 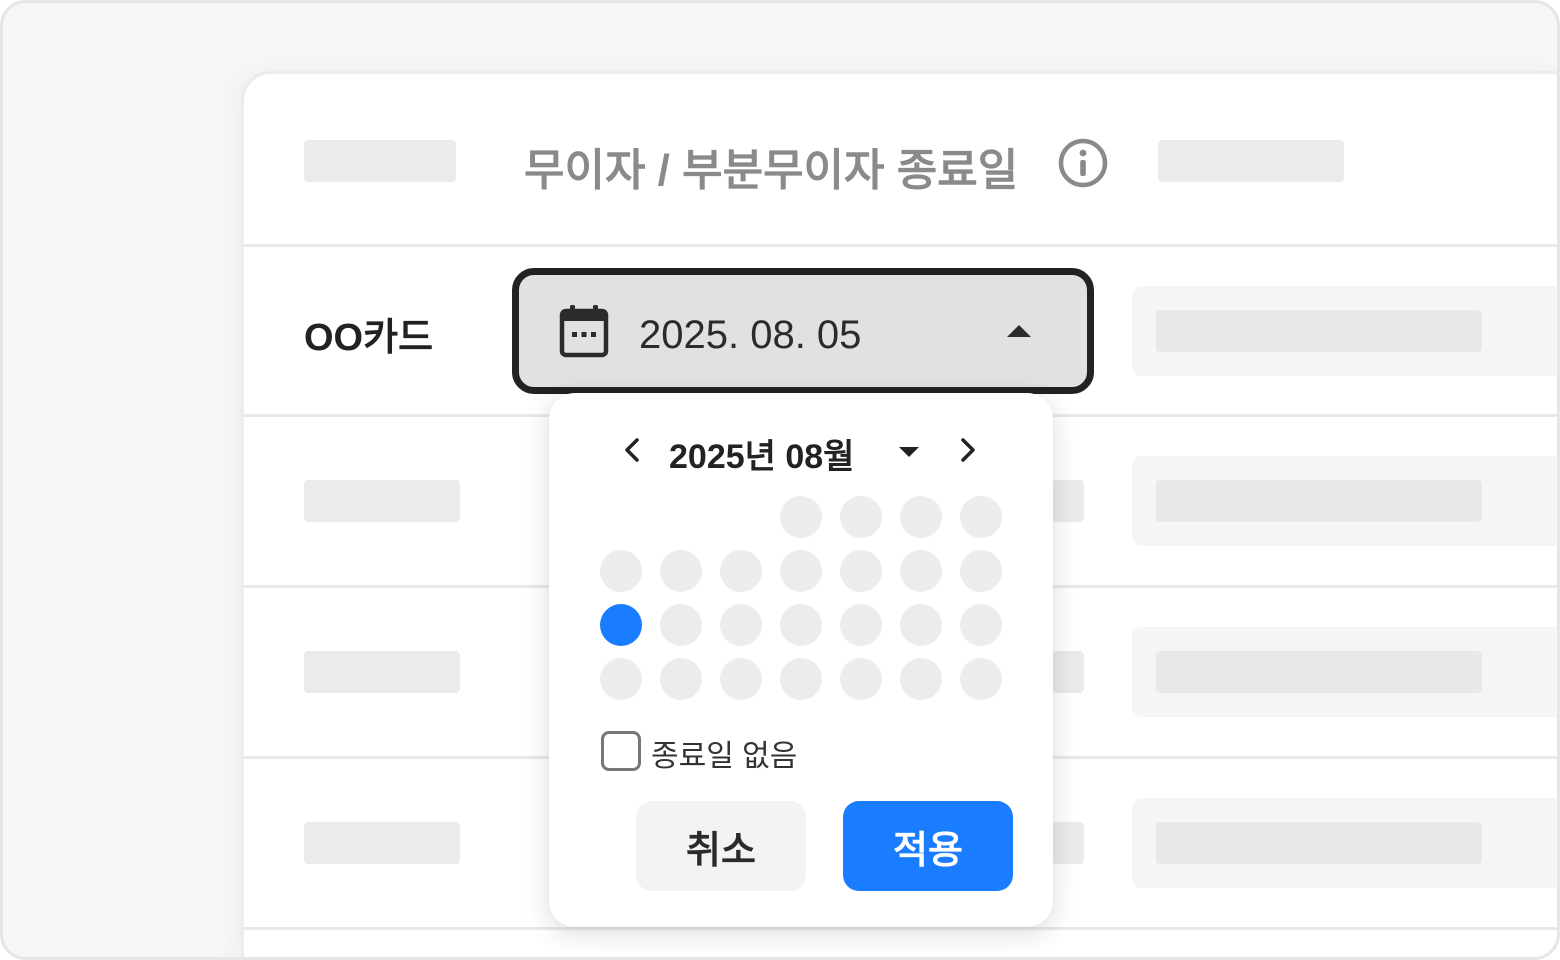 What do you see at coordinates (968, 450) in the screenshot?
I see `chevron-right-icon` at bounding box center [968, 450].